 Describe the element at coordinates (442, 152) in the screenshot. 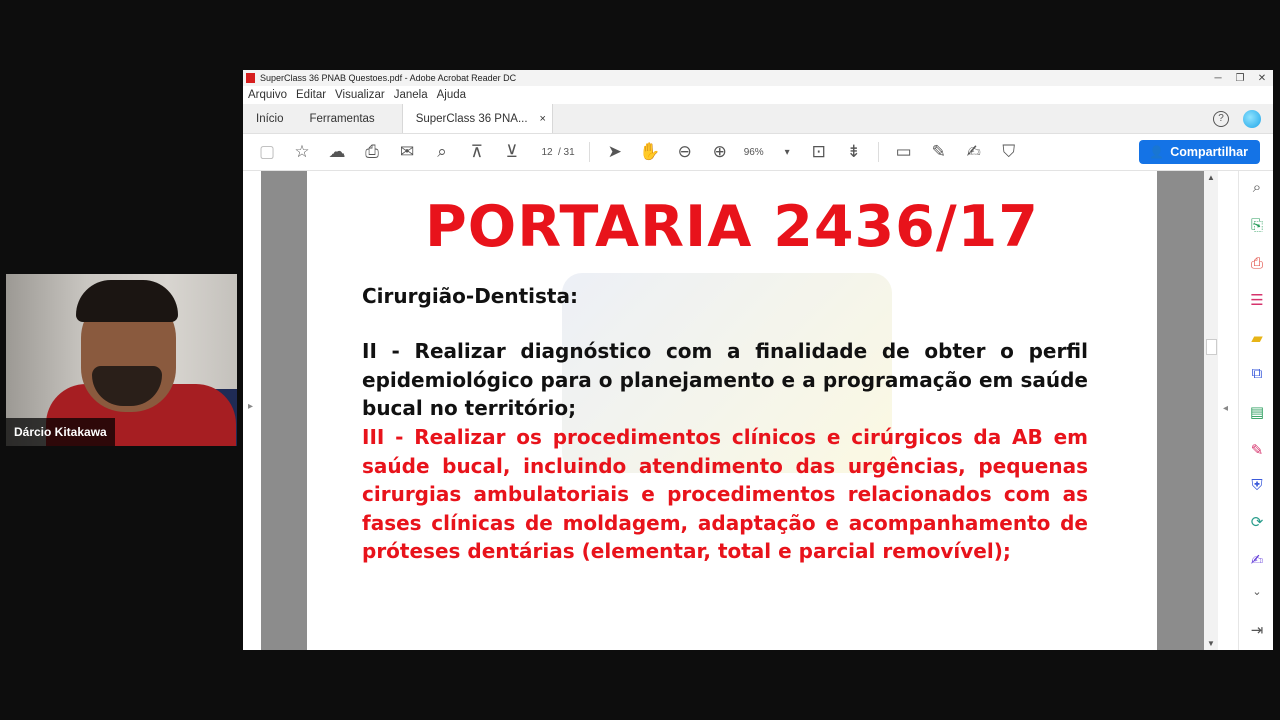

I see `search-icon: ⌕` at that location.